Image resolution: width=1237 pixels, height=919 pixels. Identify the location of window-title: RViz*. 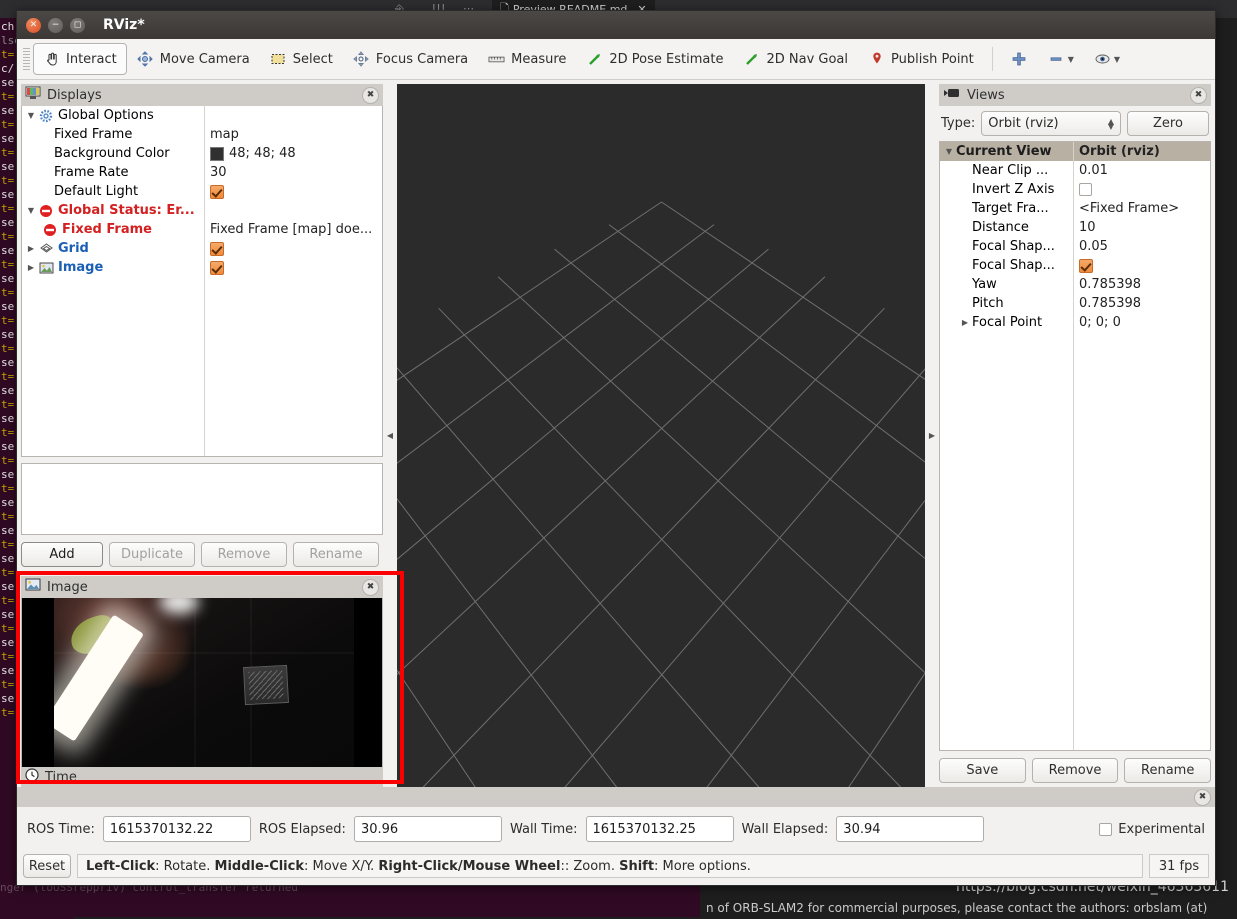
(124, 25).